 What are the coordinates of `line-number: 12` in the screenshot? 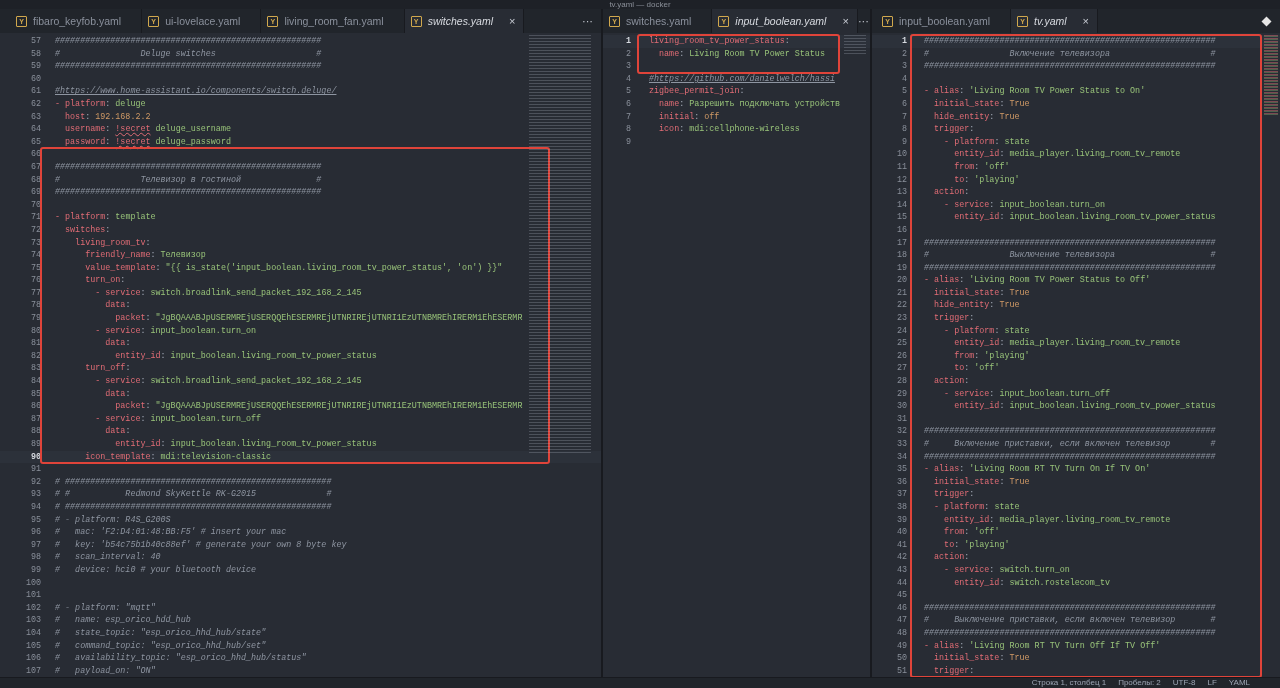 It's located at (901, 180).